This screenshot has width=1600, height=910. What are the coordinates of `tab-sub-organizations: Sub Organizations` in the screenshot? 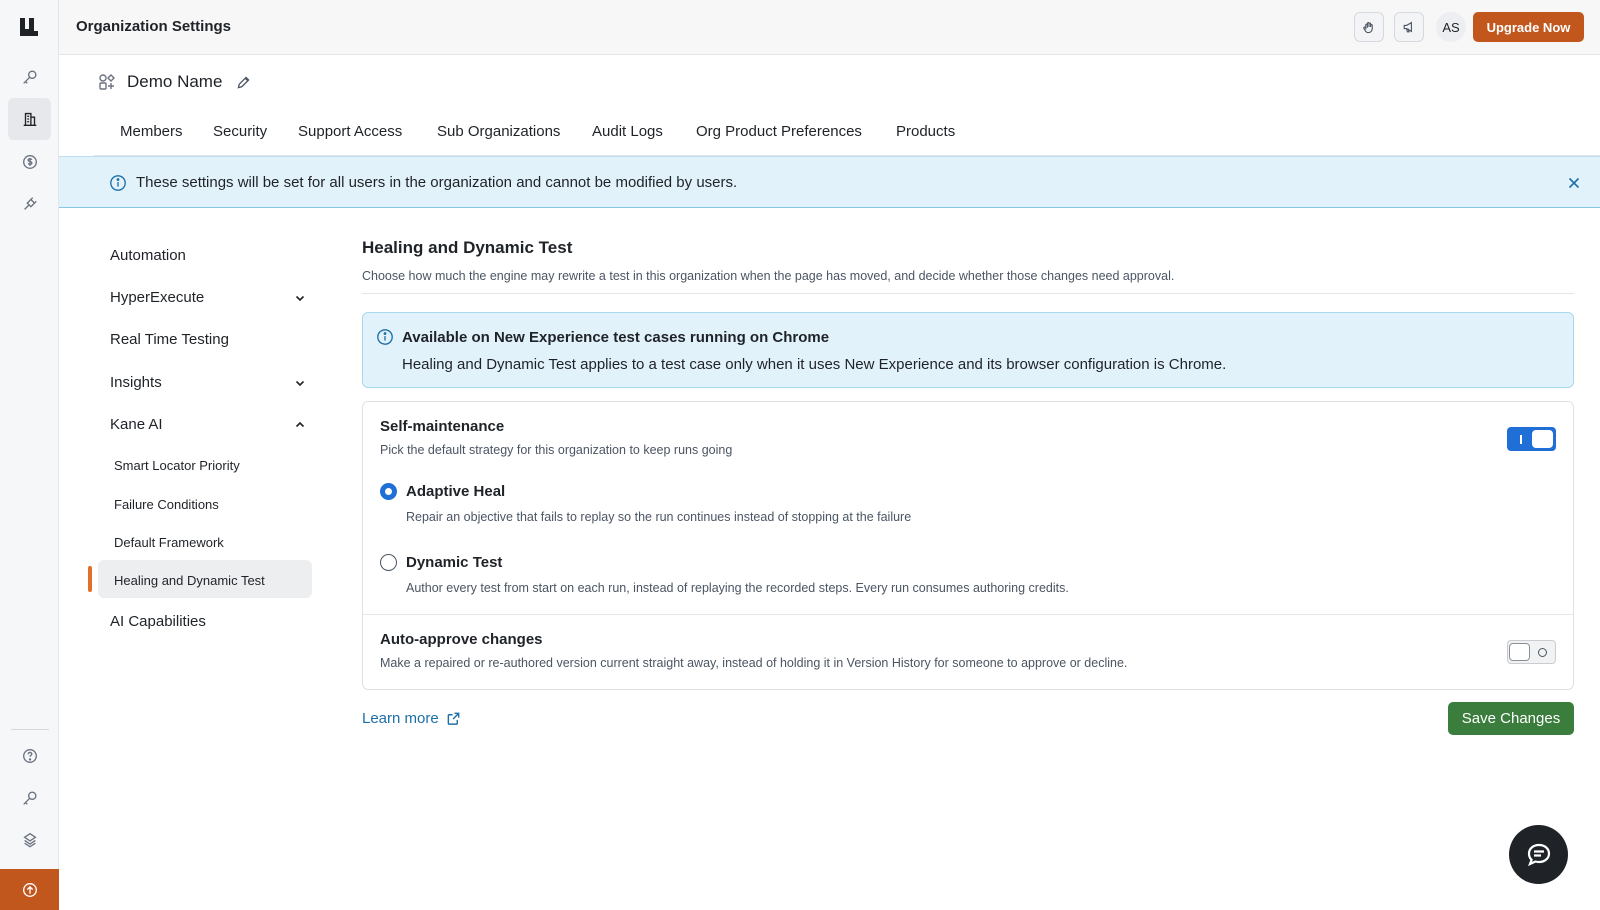 It's located at (498, 131).